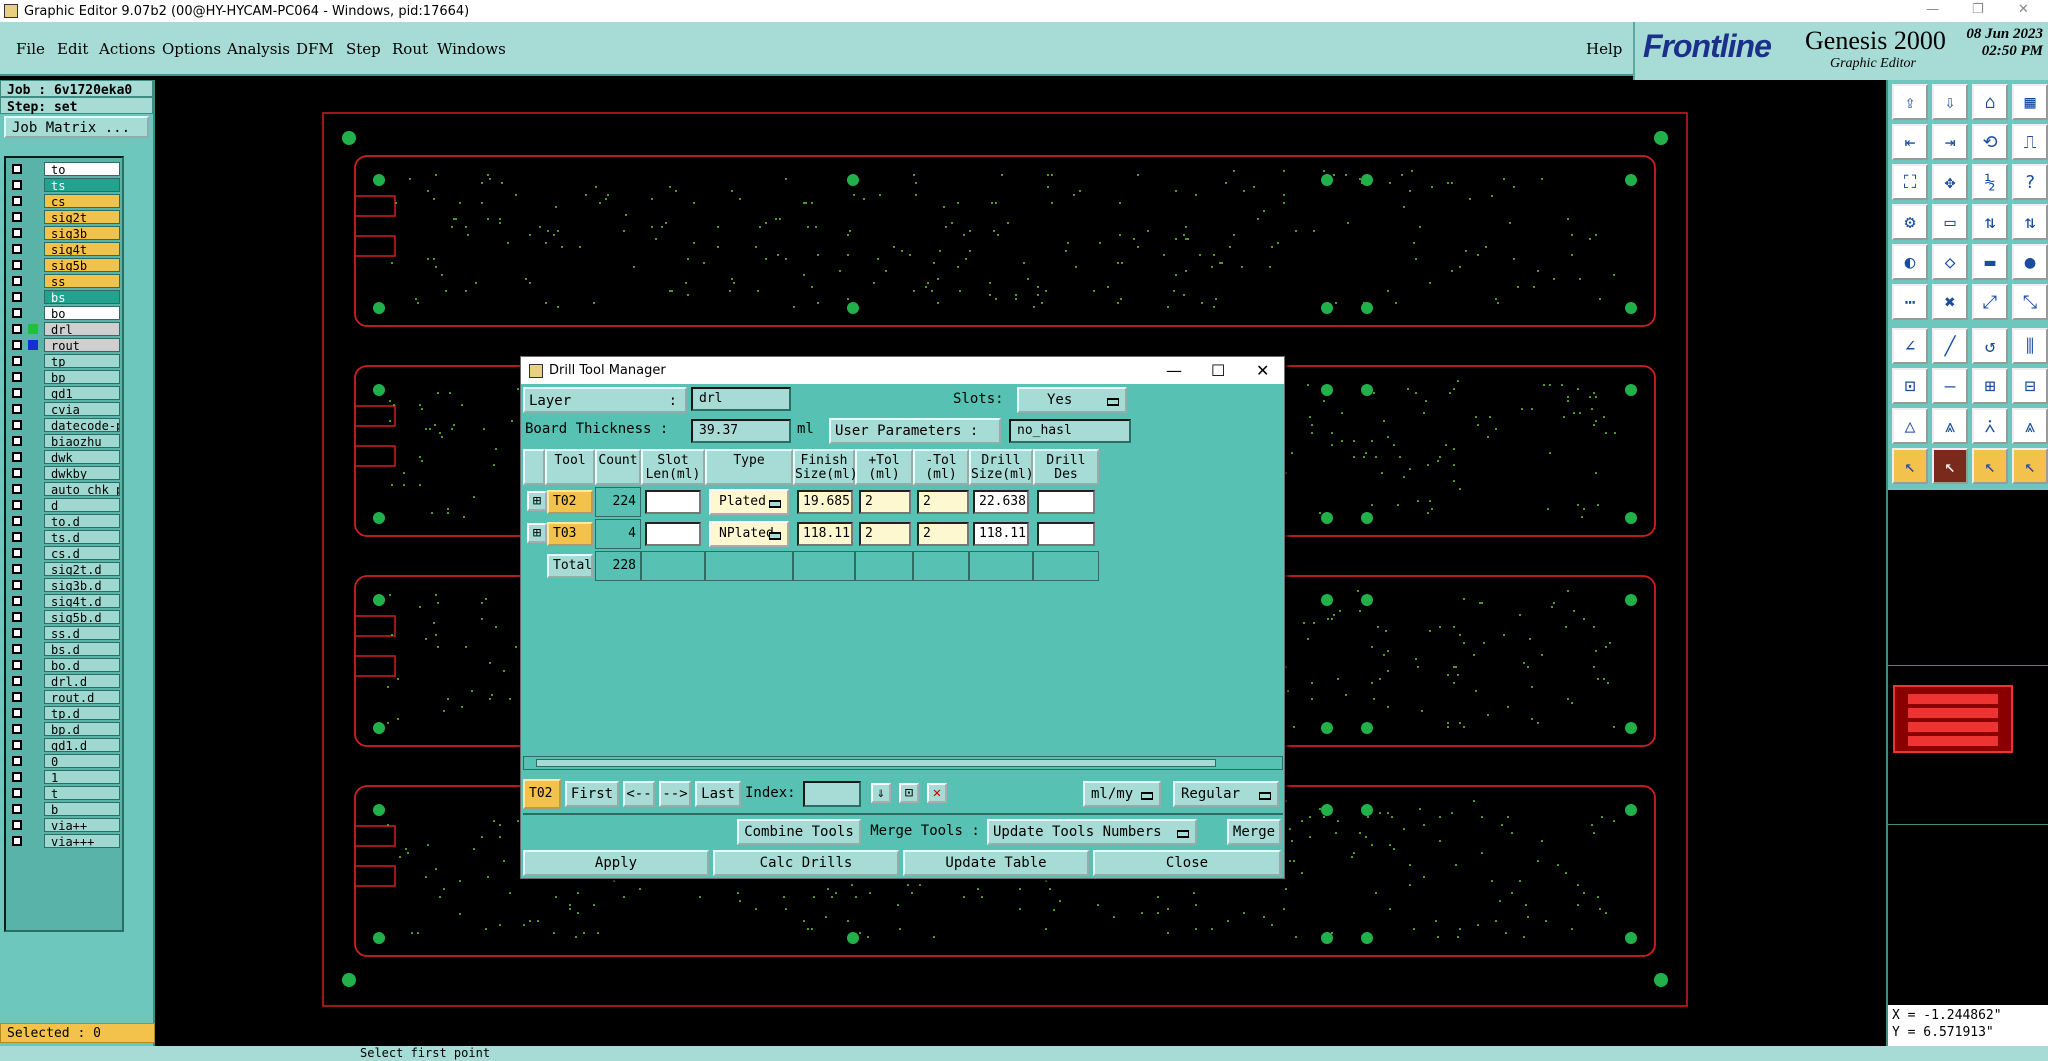 This screenshot has width=2048, height=1061. What do you see at coordinates (82, 313) in the screenshot?
I see `layer-name: bo` at bounding box center [82, 313].